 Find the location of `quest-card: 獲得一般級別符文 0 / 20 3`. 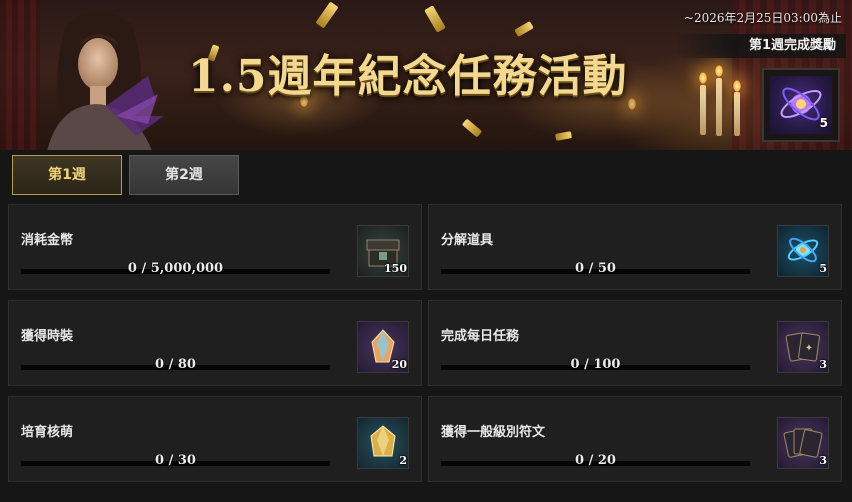

quest-card: 獲得一般級別符文 0 / 20 3 is located at coordinates (635, 439).